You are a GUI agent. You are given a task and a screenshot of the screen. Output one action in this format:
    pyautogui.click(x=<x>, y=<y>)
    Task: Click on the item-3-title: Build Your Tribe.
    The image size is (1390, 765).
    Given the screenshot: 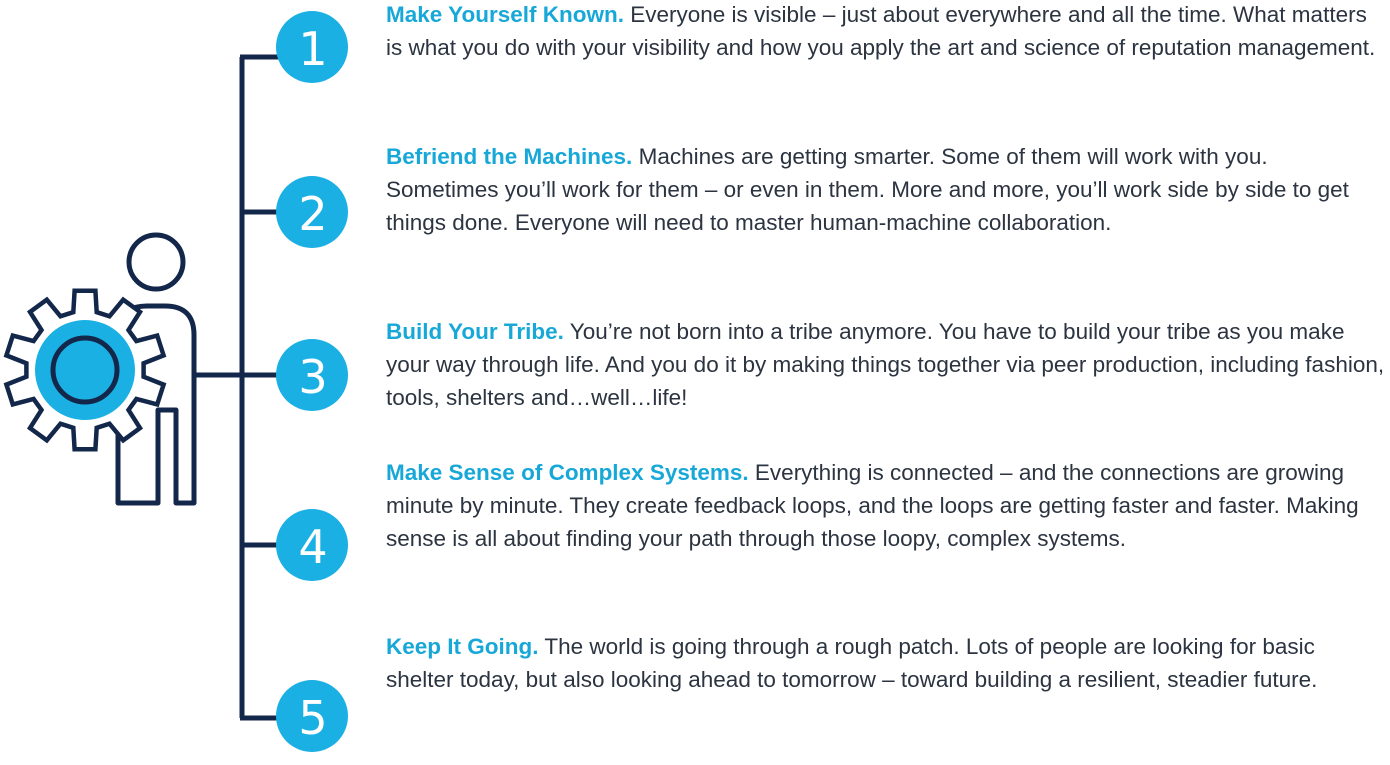 What is the action you would take?
    pyautogui.click(x=475, y=331)
    